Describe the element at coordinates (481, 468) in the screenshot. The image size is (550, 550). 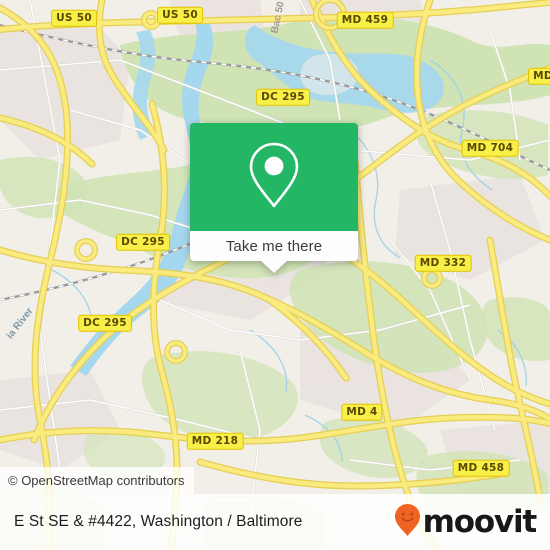
I see `road-shield-label: MD 458` at that location.